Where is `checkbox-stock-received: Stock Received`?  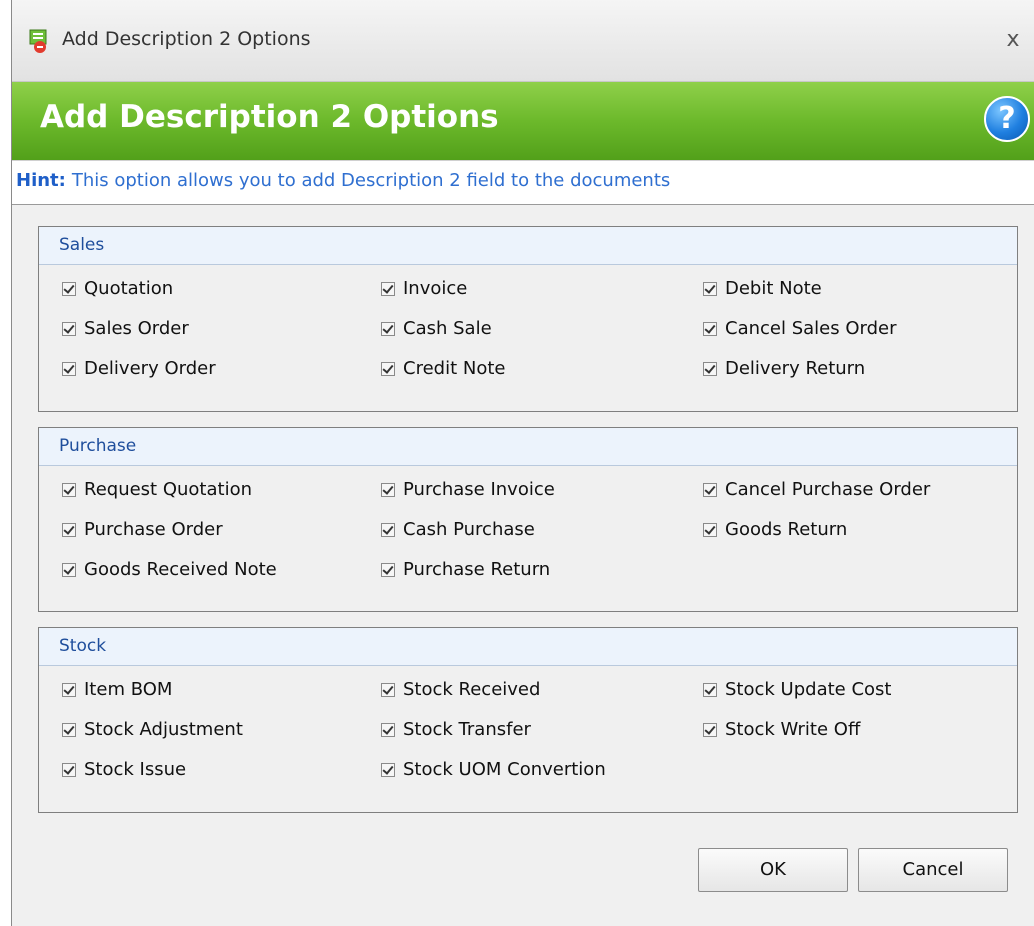
checkbox-stock-received: Stock Received is located at coordinates (460, 689).